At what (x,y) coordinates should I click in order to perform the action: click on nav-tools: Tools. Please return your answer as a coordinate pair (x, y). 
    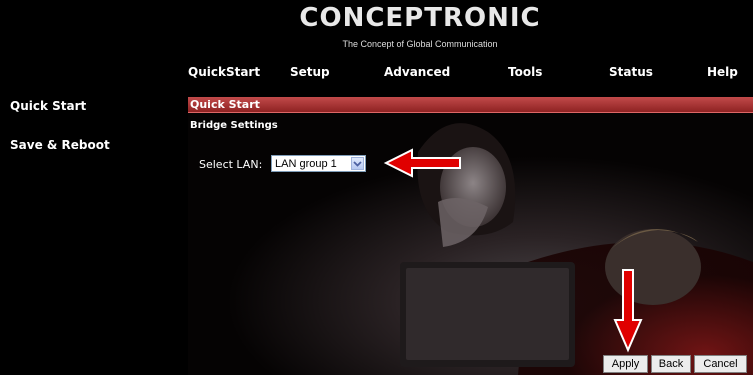
    Looking at the image, I should click on (525, 72).